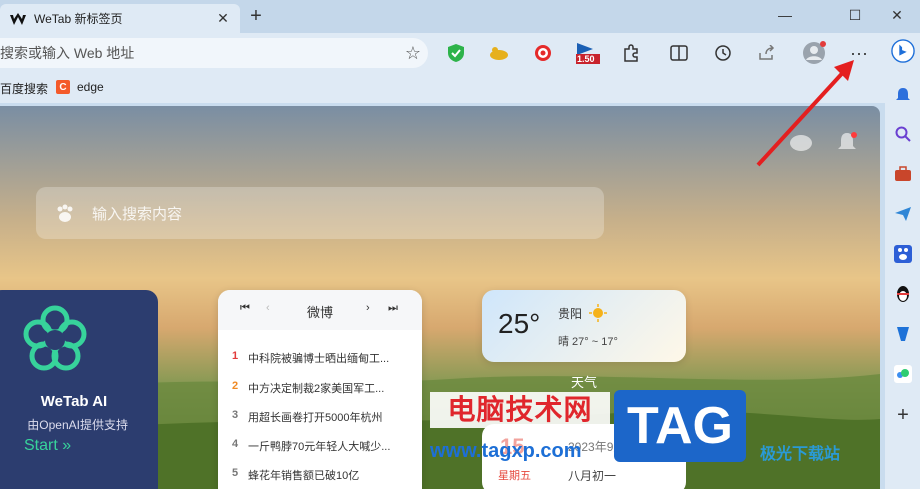 The width and height of the screenshot is (920, 489). Describe the element at coordinates (256, 17) in the screenshot. I see `new-tab-button: +` at that location.